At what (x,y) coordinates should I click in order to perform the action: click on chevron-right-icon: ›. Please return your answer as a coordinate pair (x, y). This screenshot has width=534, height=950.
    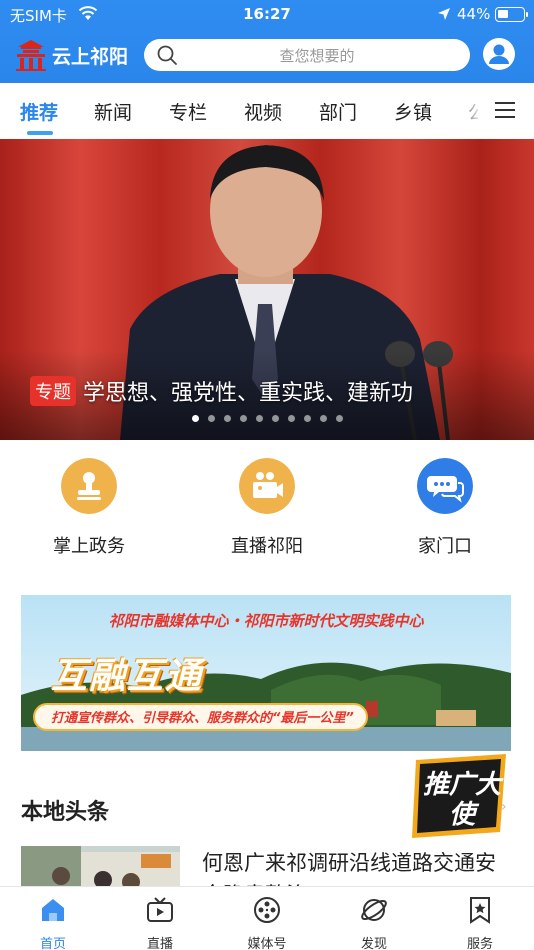
    Looking at the image, I should click on (504, 807).